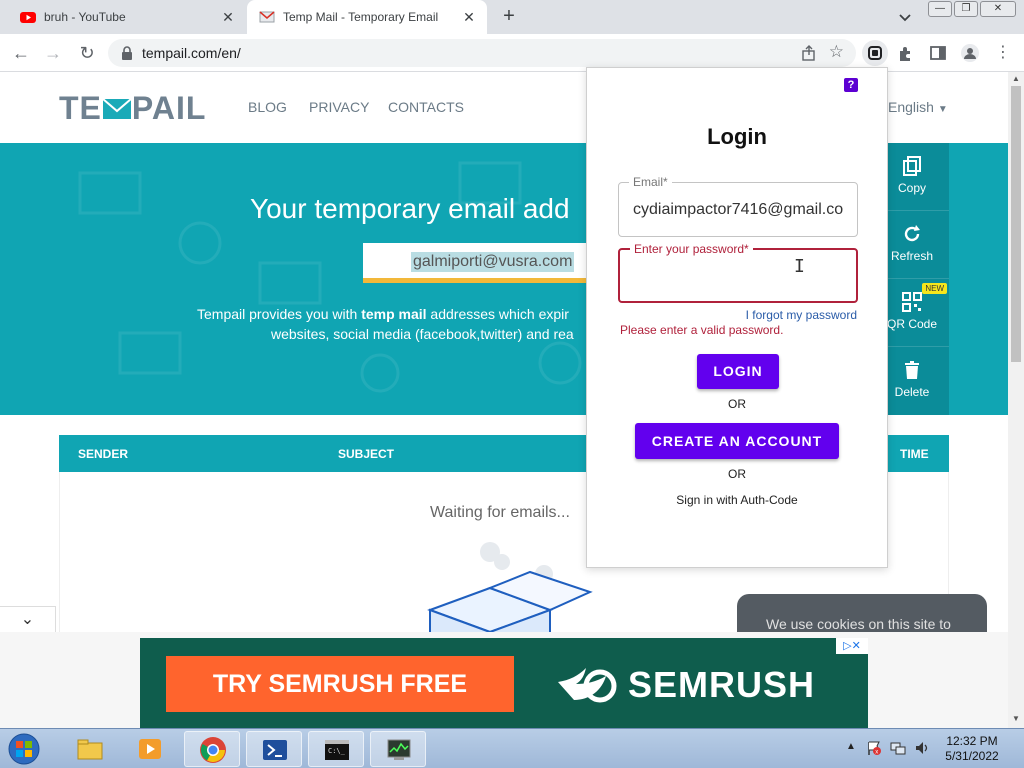 Image resolution: width=1024 pixels, height=768 pixels. What do you see at coordinates (510, 591) in the screenshot?
I see `empty-box-illustration` at bounding box center [510, 591].